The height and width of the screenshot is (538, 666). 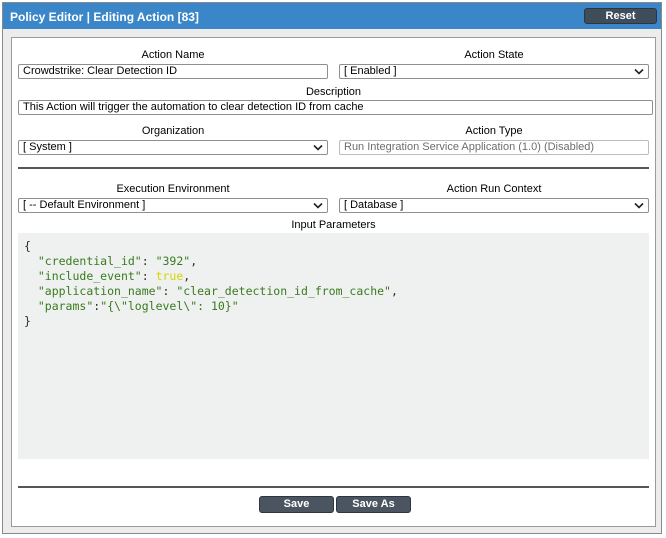 What do you see at coordinates (173, 55) in the screenshot?
I see `action-name-label: Action Name` at bounding box center [173, 55].